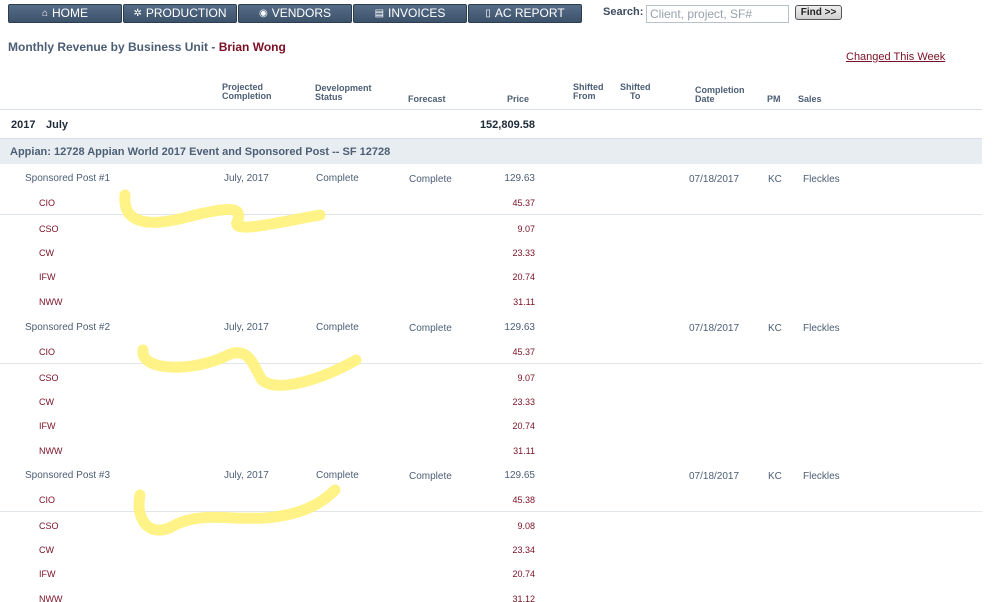  What do you see at coordinates (705, 99) in the screenshot?
I see `col-completion-line2: Date` at bounding box center [705, 99].